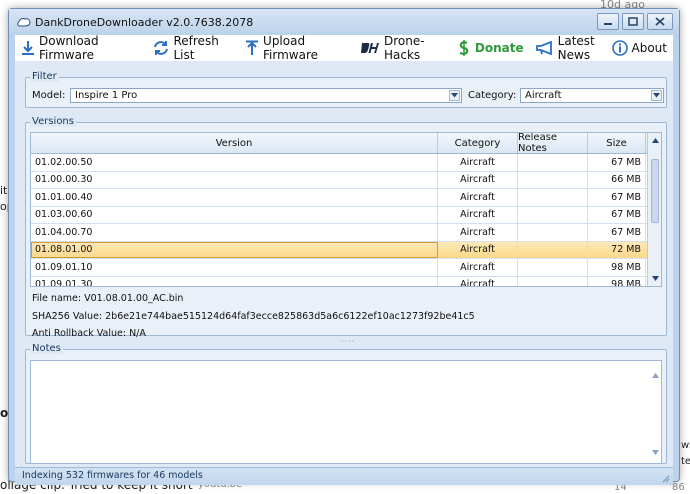 This screenshot has width=690, height=494. What do you see at coordinates (617, 249) in the screenshot?
I see `table-cell-size: 72 MB` at bounding box center [617, 249].